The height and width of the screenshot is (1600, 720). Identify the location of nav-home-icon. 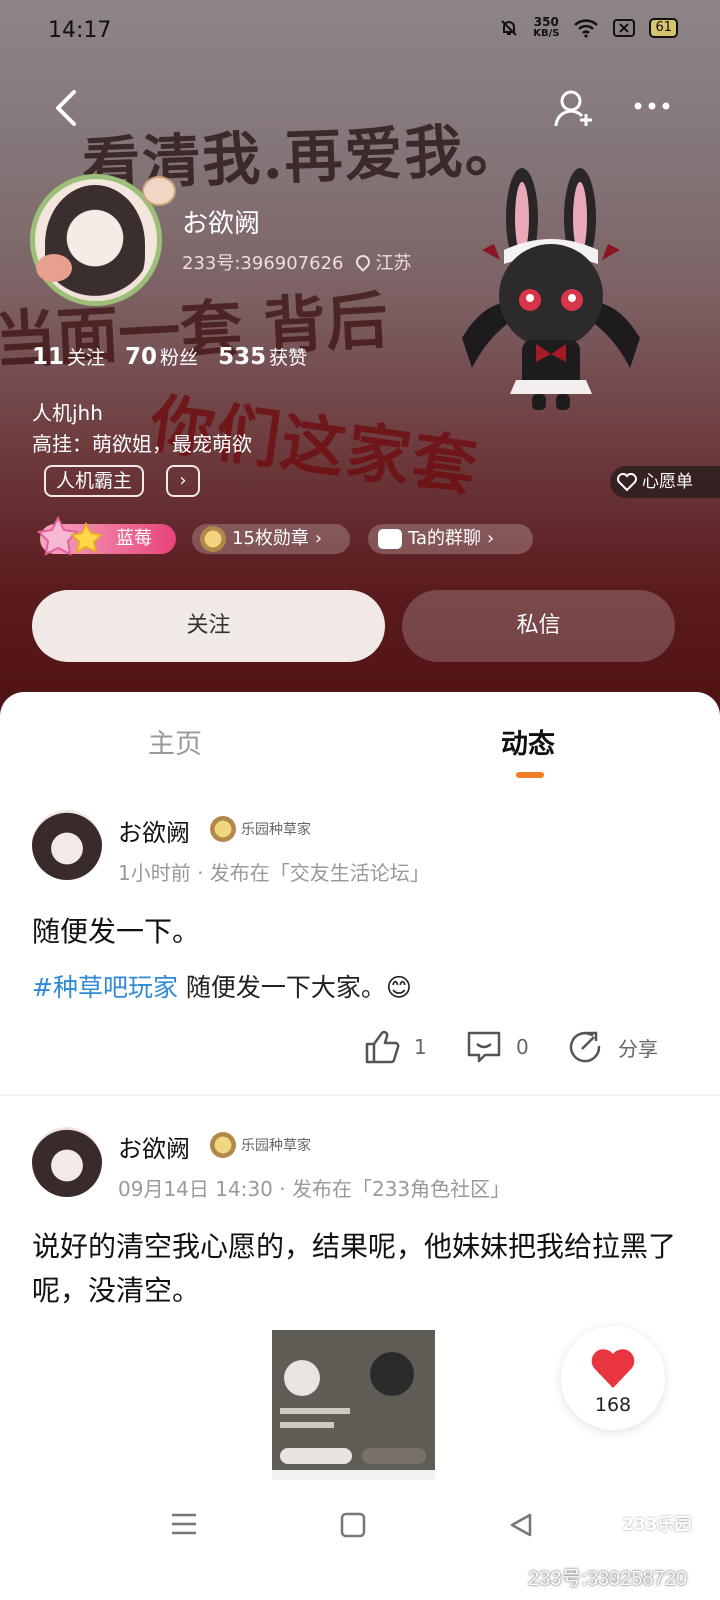
(353, 1525).